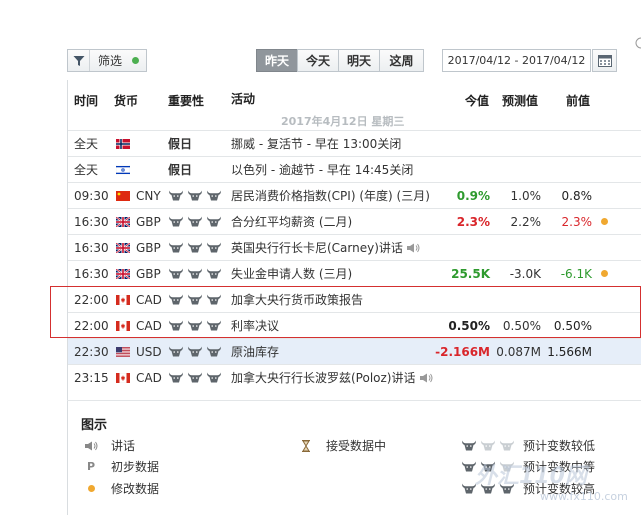 The width and height of the screenshot is (641, 515). I want to click on row-time: 22:30, so click(91, 351).